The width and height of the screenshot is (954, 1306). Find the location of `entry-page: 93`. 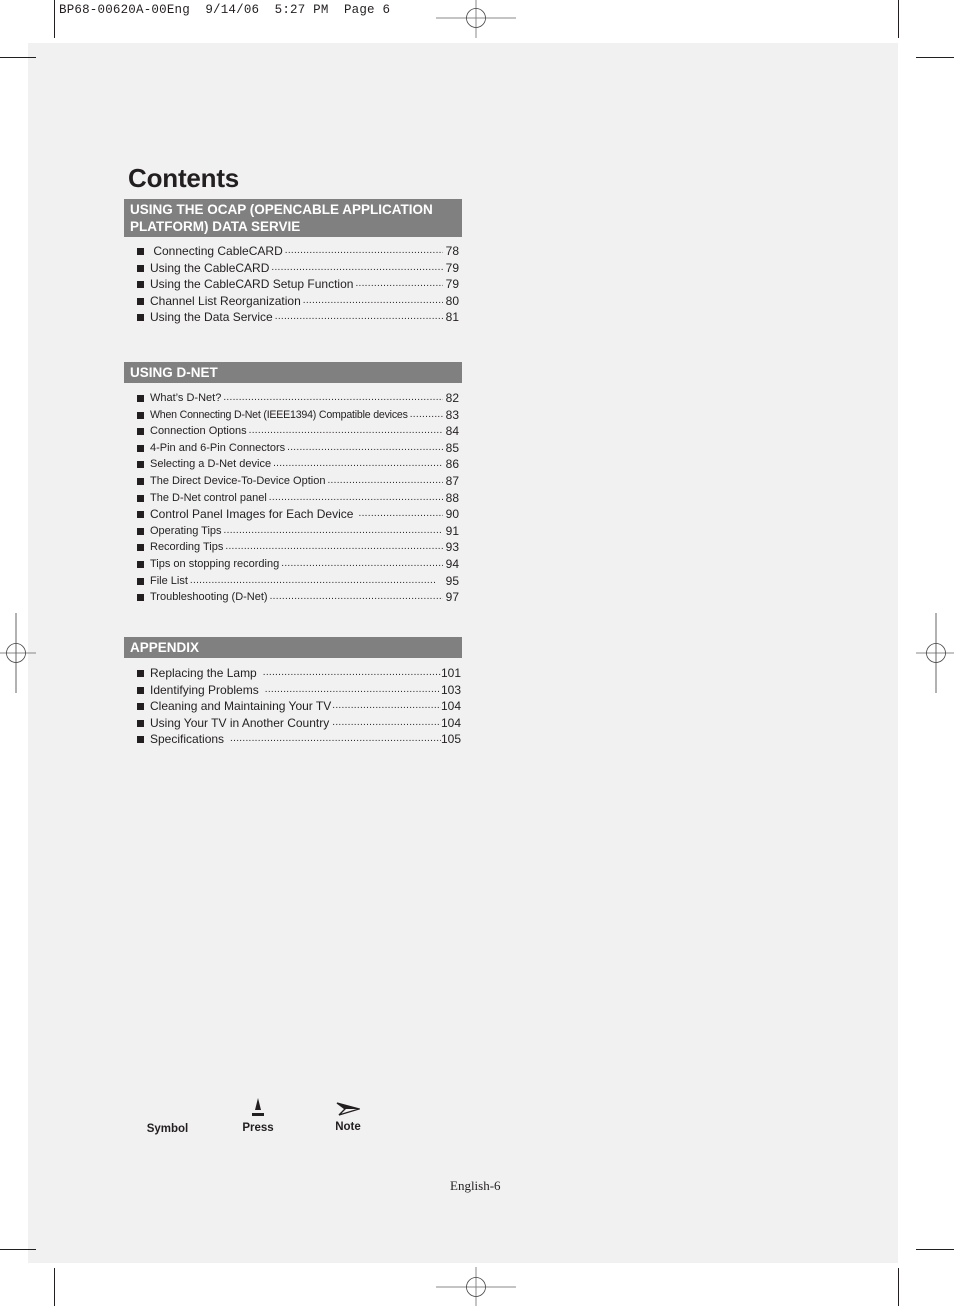

entry-page: 93 is located at coordinates (452, 547).